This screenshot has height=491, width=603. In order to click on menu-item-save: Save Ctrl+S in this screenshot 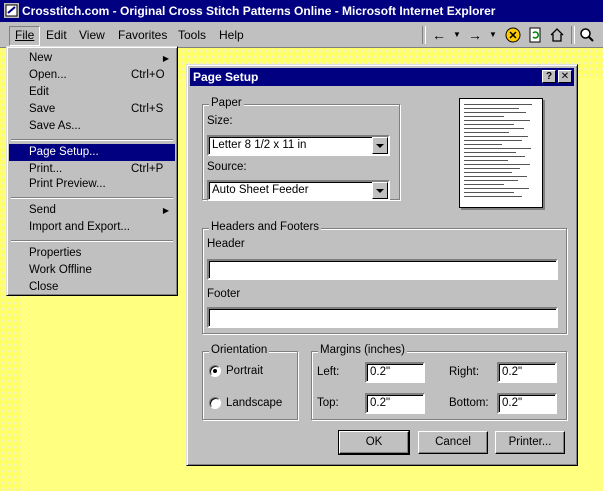, I will do `click(92, 109)`.